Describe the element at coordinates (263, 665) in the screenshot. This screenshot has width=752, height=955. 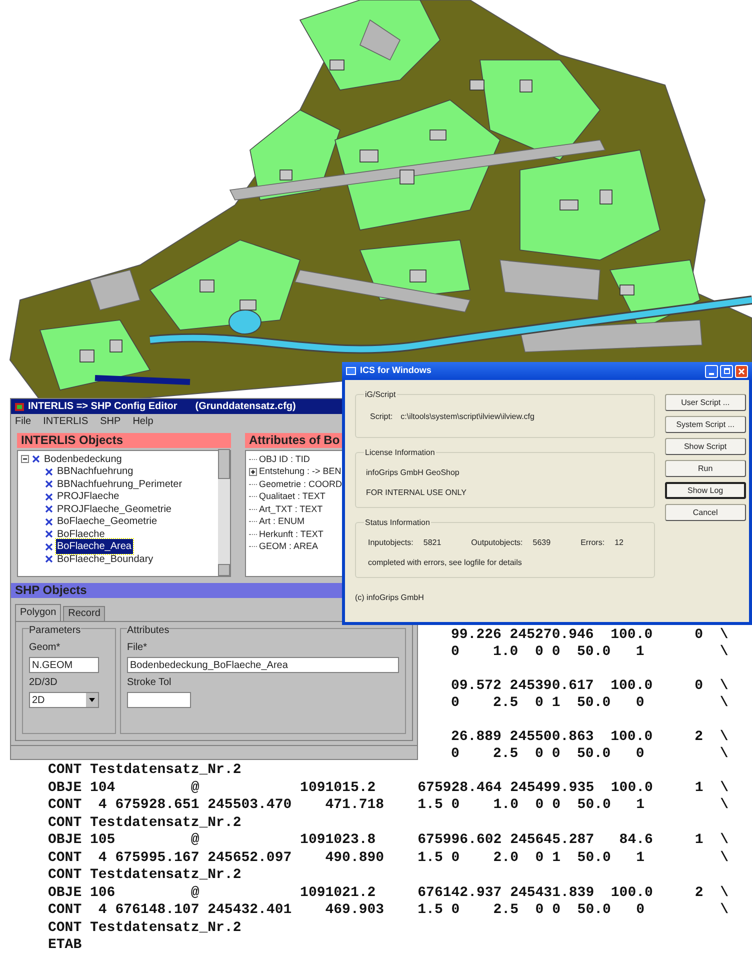
I see `file-field: Bodenbedeckung_BoFlaeche_Area` at that location.